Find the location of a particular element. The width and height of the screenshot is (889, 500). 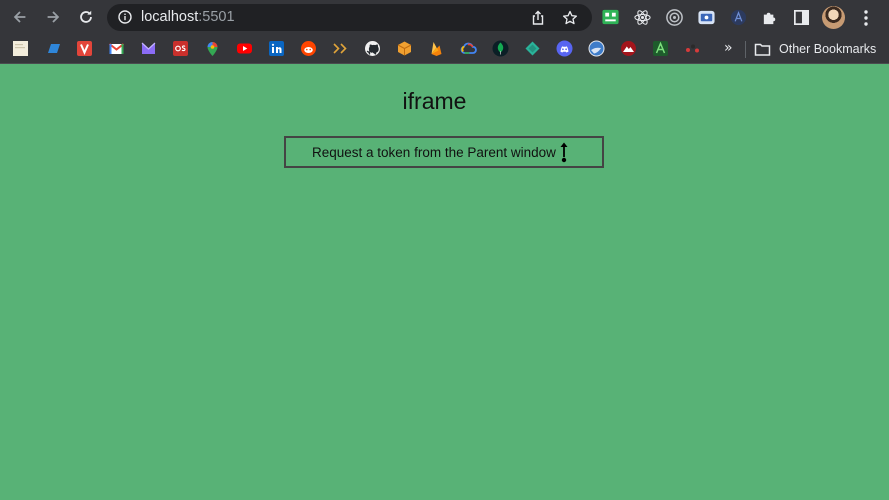

other-bookmarks-folder: Other Bookmarks is located at coordinates (815, 49).